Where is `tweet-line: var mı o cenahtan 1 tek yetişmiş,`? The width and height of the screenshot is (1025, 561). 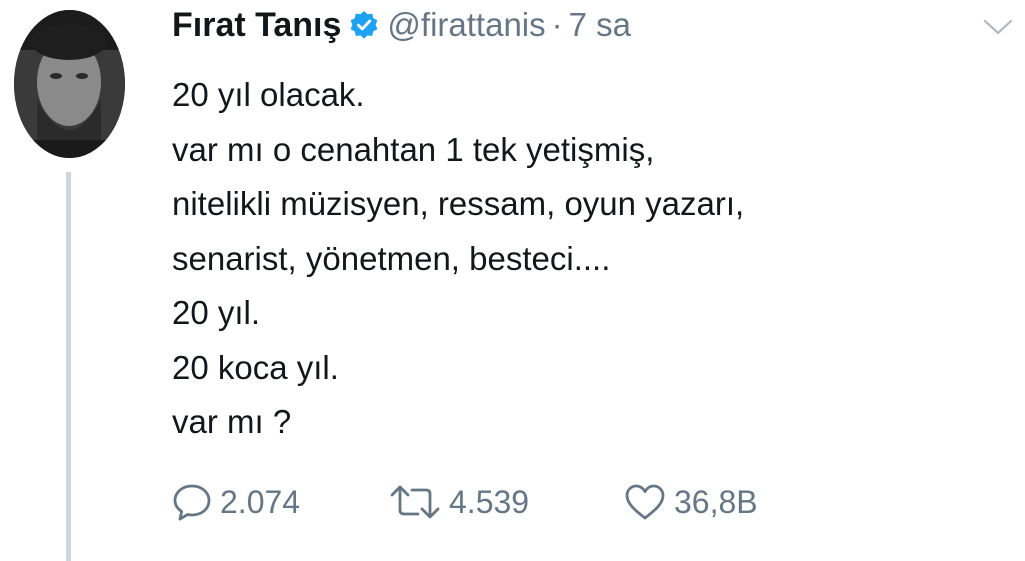 tweet-line: var mı o cenahtan 1 tek yetişmiş, is located at coordinates (413, 149).